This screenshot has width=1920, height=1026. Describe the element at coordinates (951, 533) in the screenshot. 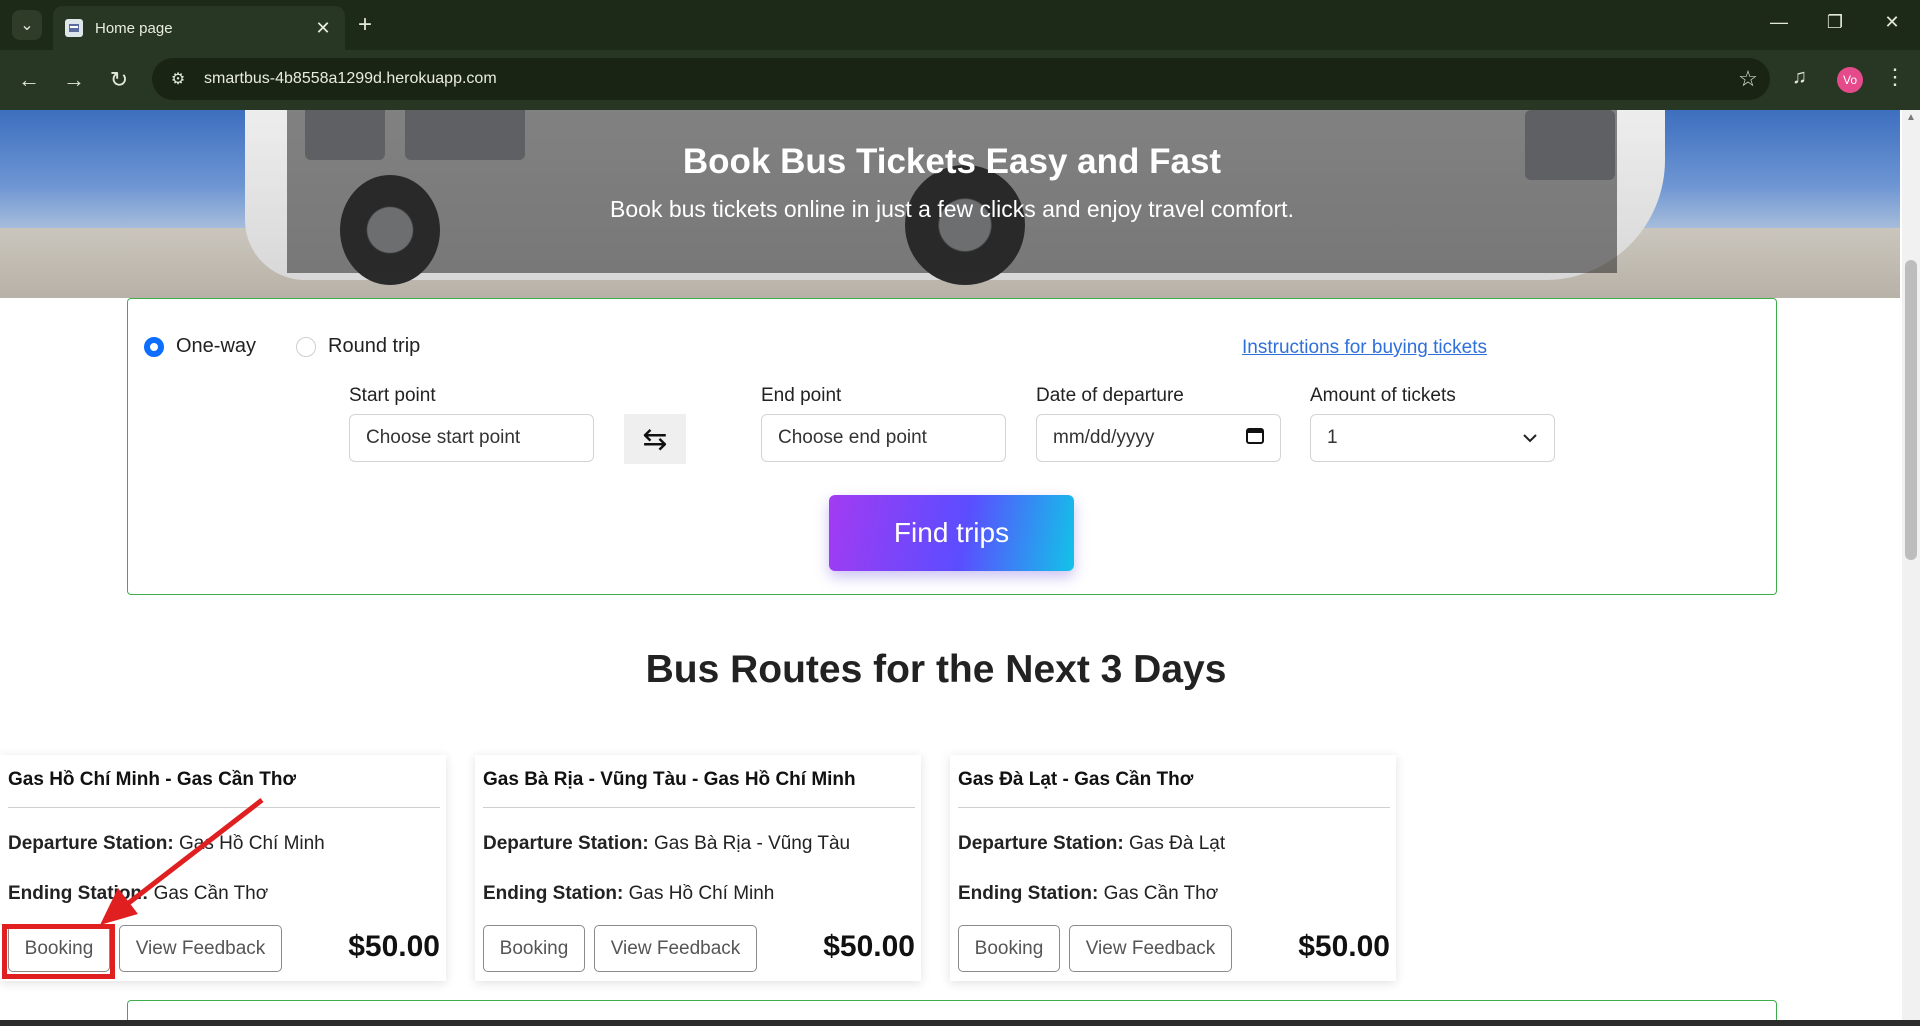

I see `find-trips-button: Find trips` at that location.